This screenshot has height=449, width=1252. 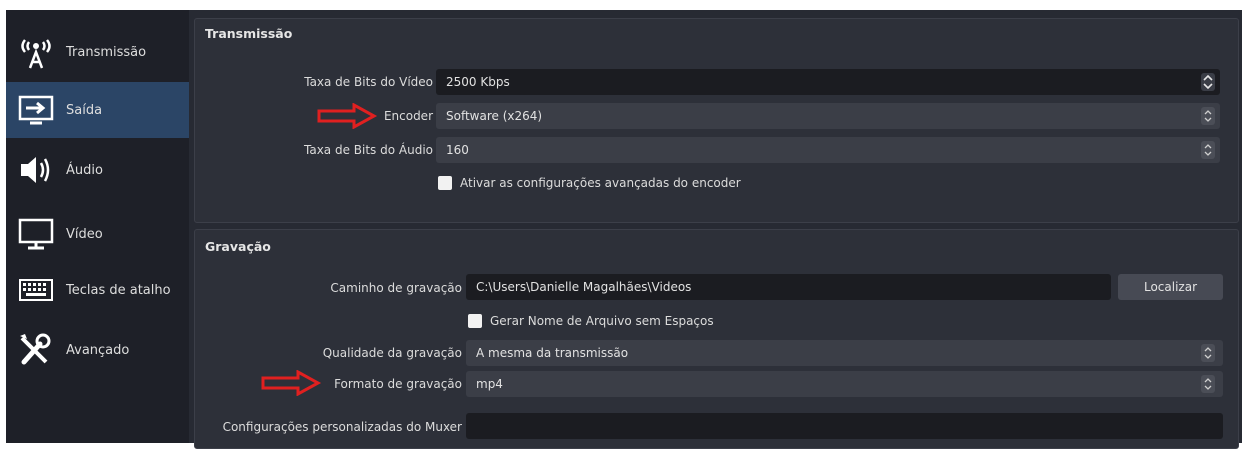 I want to click on video-bitrate-spinner, so click(x=1208, y=82).